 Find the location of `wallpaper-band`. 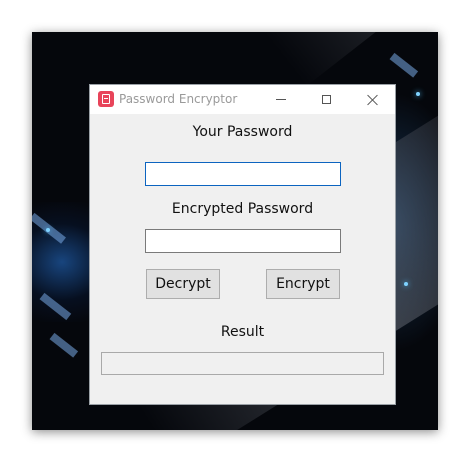

wallpaper-band is located at coordinates (335, 59).